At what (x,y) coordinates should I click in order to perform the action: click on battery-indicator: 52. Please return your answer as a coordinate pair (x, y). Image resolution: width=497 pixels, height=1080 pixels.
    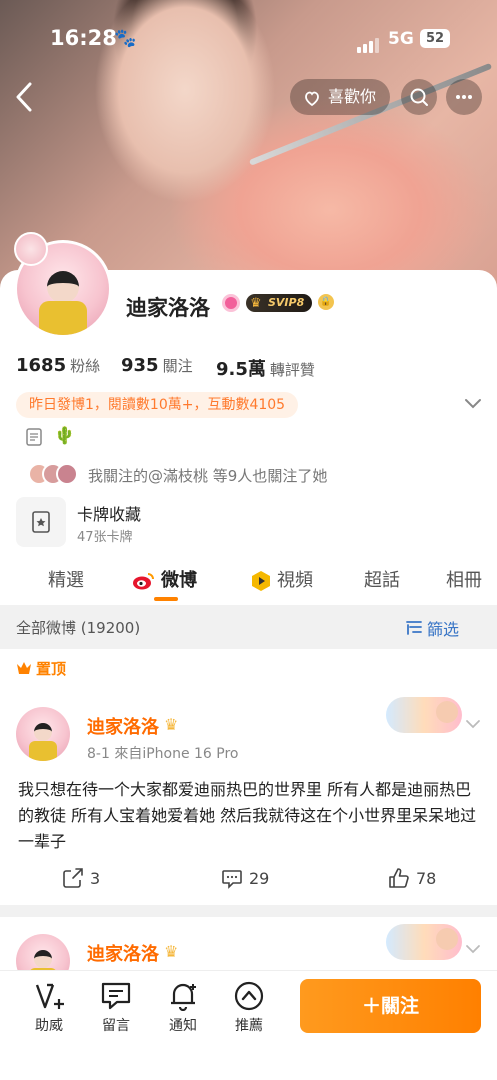
    Looking at the image, I should click on (435, 38).